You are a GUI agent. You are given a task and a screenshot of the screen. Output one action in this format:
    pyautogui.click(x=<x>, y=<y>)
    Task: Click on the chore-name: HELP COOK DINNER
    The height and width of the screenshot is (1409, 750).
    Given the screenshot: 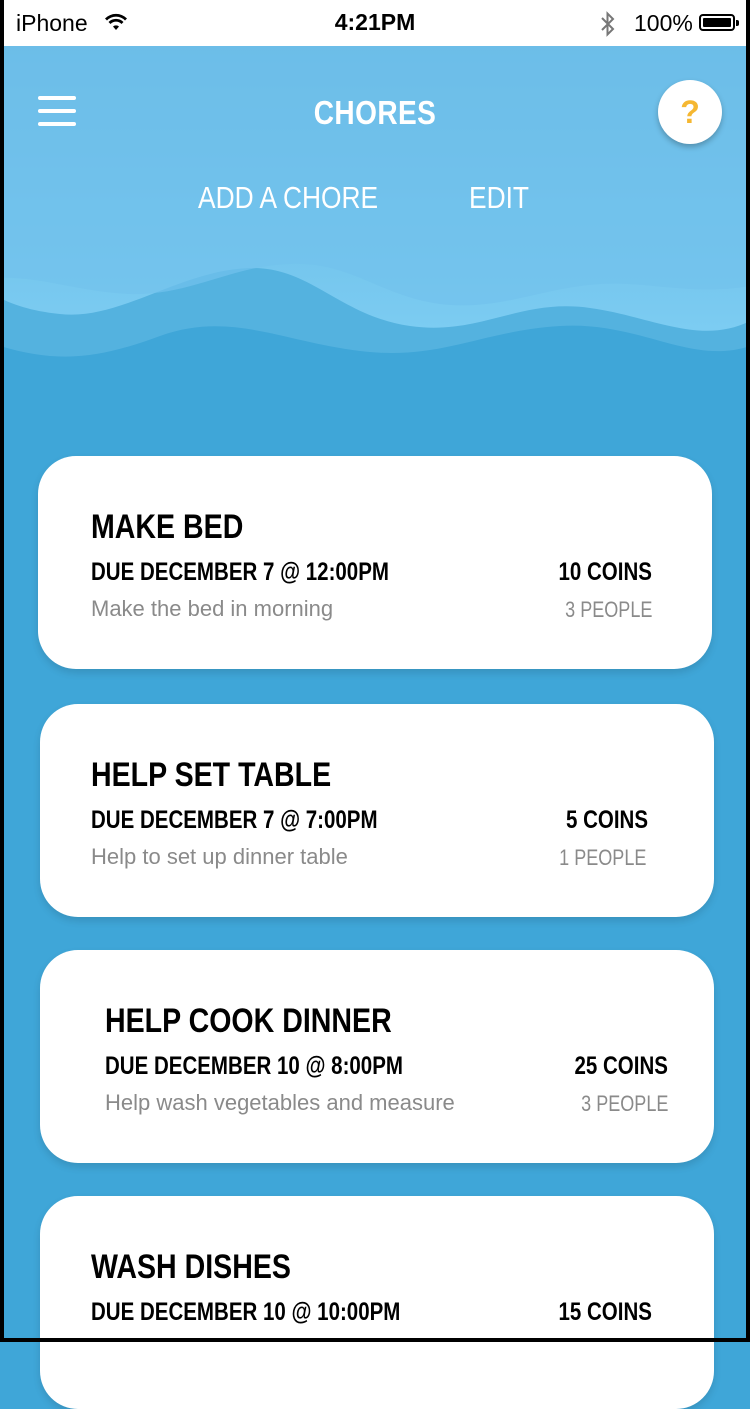 What is the action you would take?
    pyautogui.click(x=248, y=1021)
    